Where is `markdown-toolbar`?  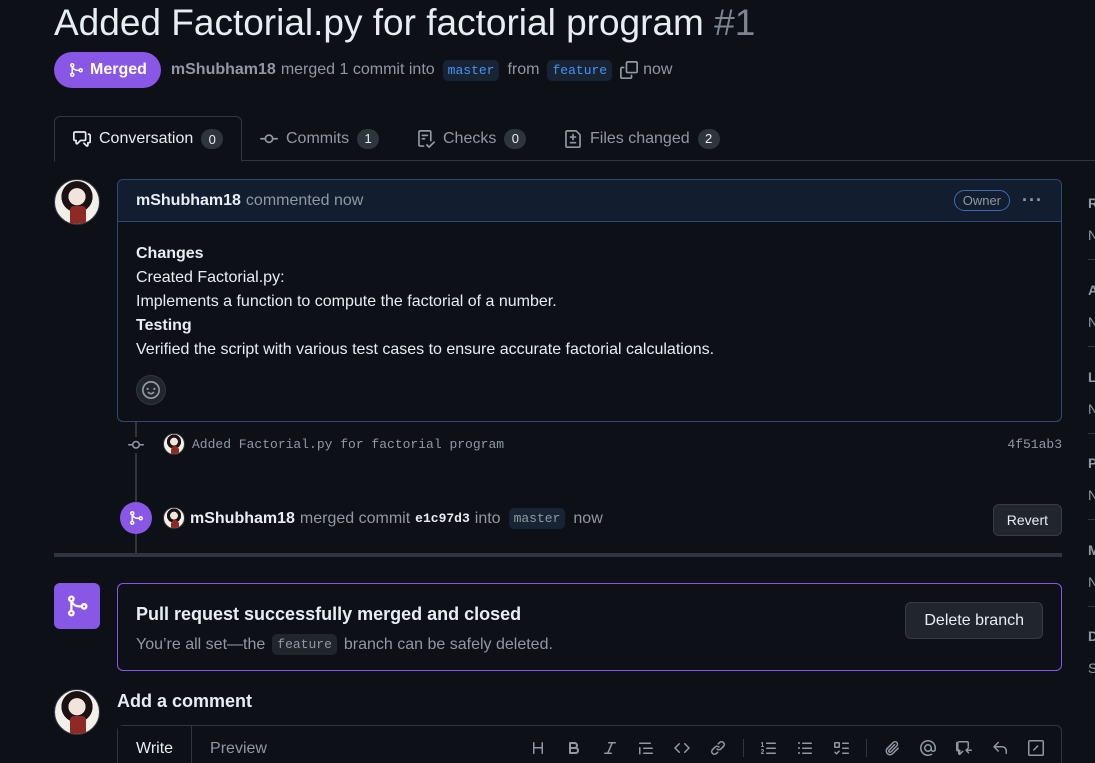 markdown-toolbar is located at coordinates (787, 748).